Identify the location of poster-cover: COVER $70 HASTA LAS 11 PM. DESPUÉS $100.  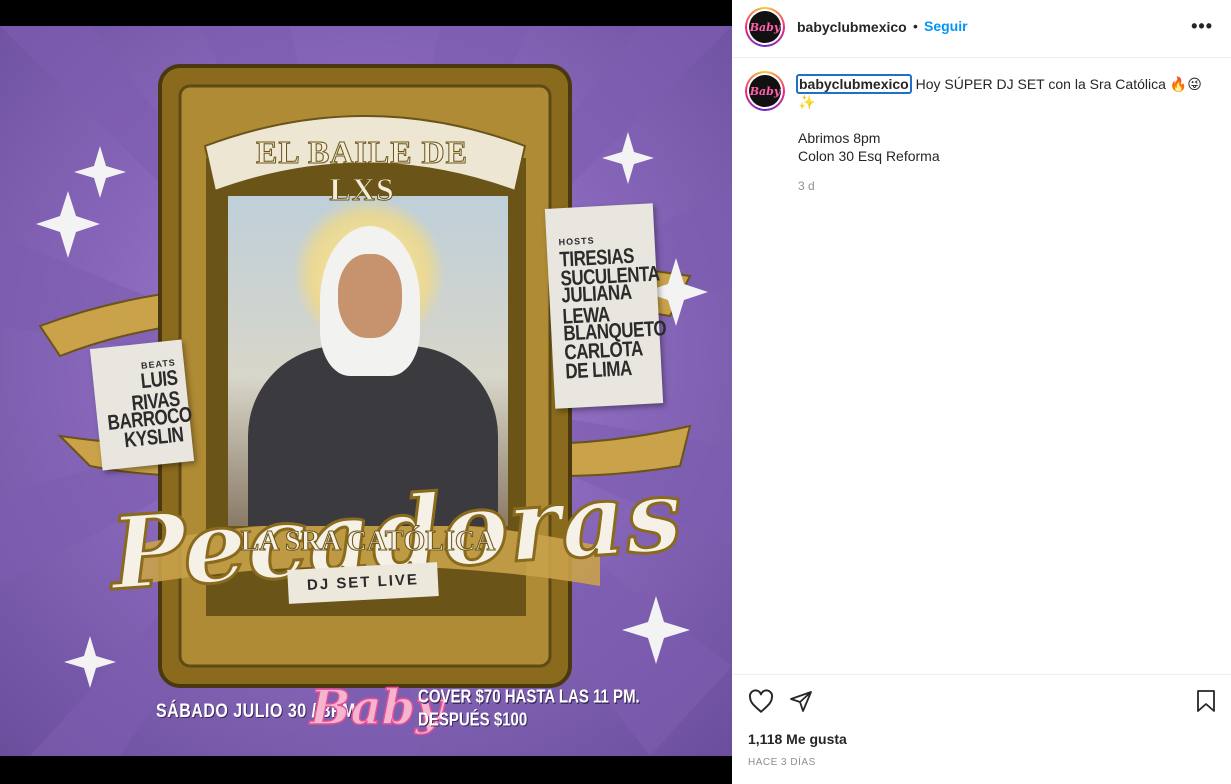
(529, 711).